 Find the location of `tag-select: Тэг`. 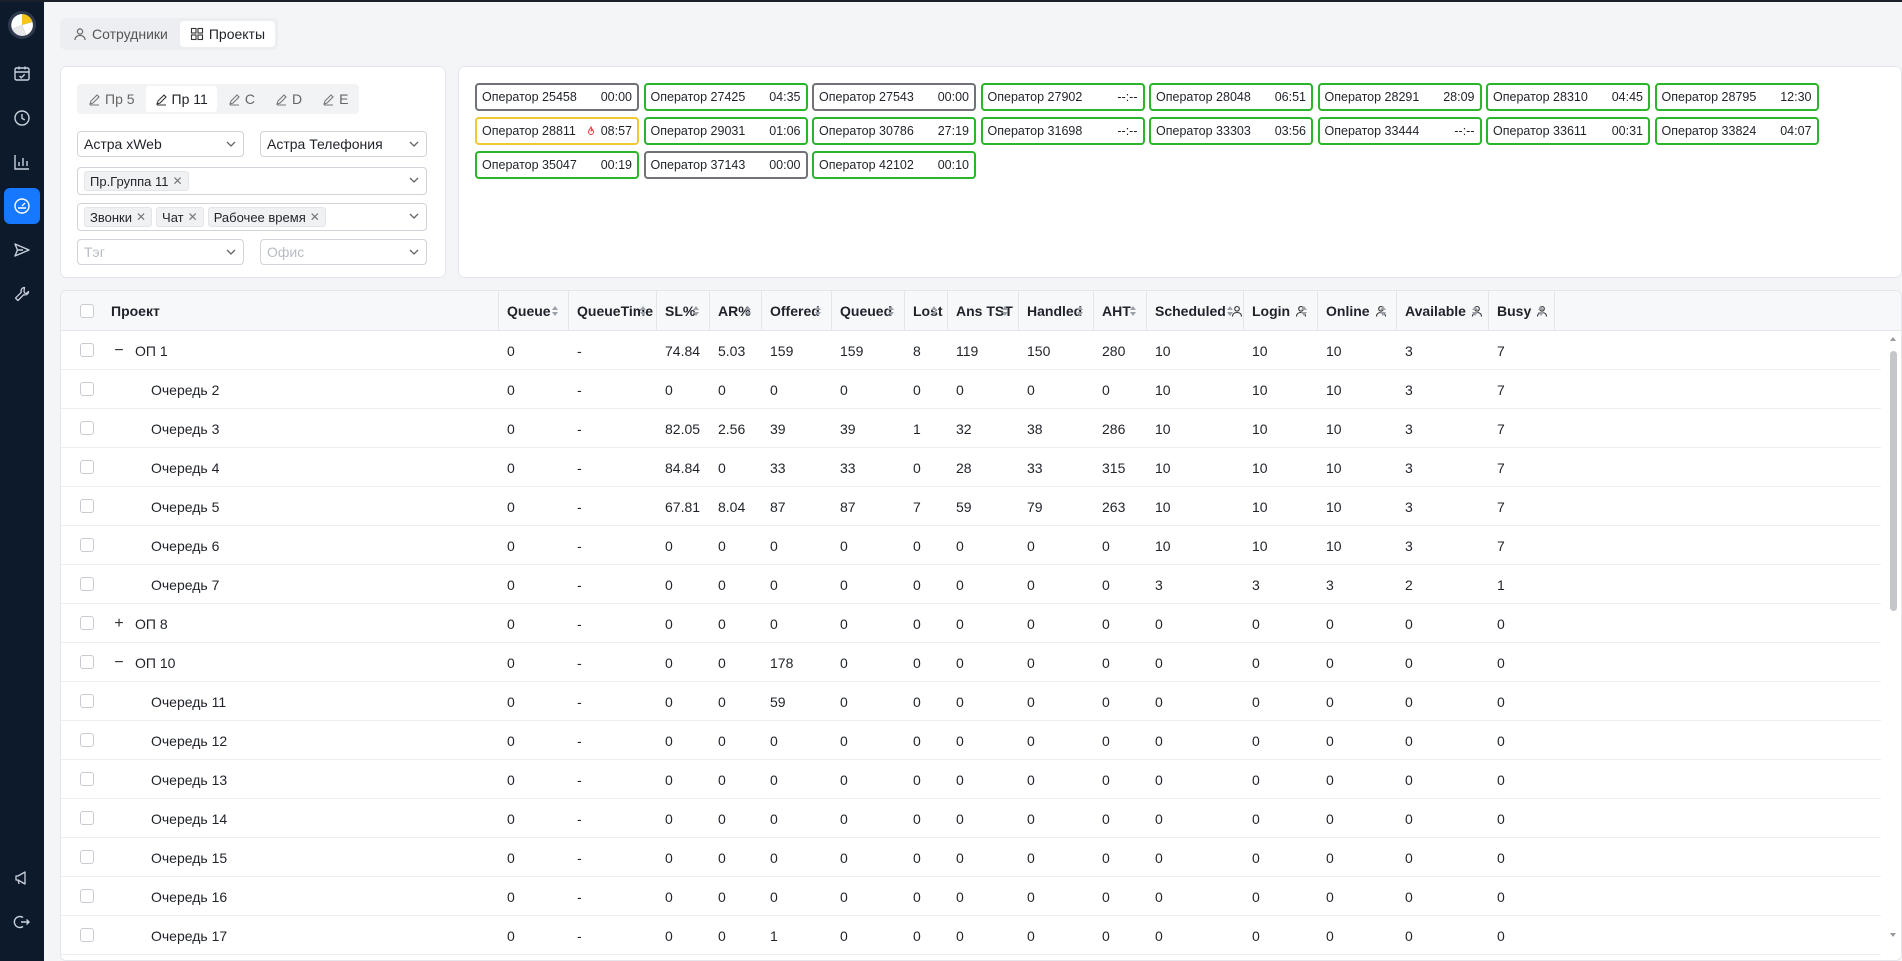

tag-select: Тэг is located at coordinates (160, 252).